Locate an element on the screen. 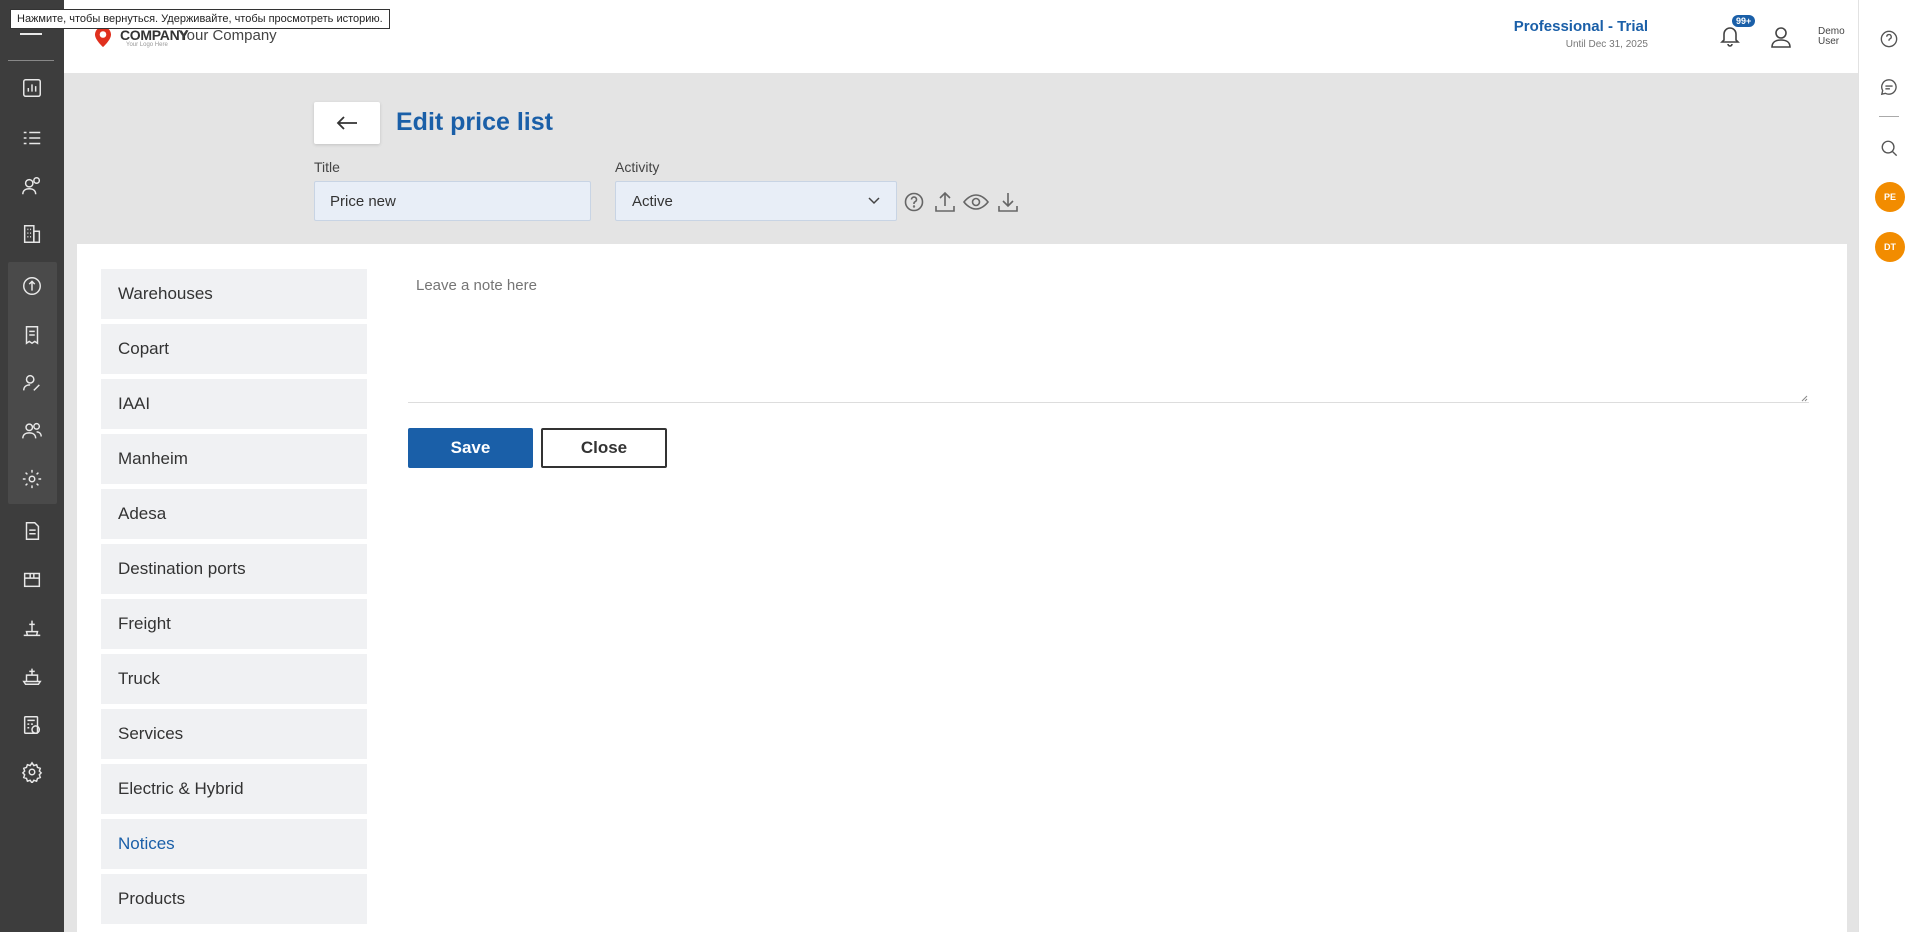 The image size is (1918, 932). exchange-icon is located at coordinates (32, 286).